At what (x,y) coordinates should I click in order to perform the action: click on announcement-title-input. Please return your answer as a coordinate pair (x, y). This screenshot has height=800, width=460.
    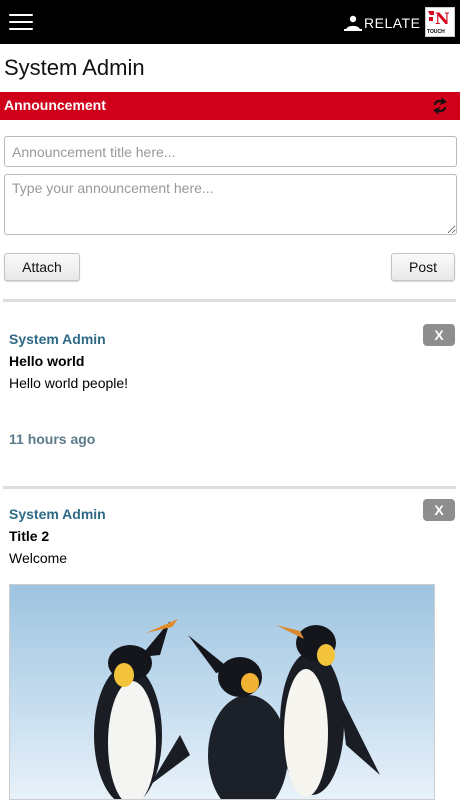
    Looking at the image, I should click on (230, 151).